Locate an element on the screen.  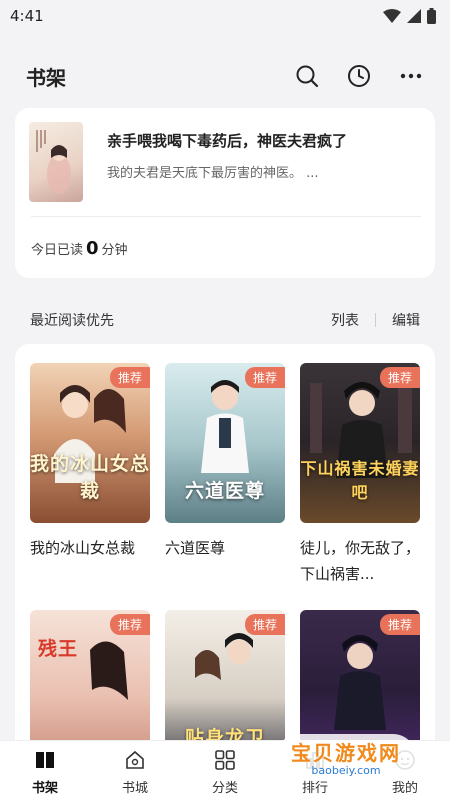
book-item: 推荐 我的冰山女总裁 我的冰山女总裁 is located at coordinates (90, 462).